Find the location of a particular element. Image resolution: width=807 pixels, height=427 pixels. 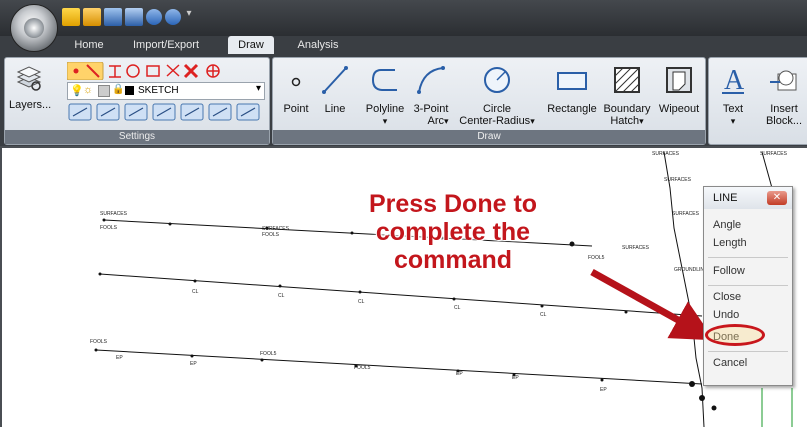

menu-title-bar: LINE ✕ is located at coordinates (748, 198).